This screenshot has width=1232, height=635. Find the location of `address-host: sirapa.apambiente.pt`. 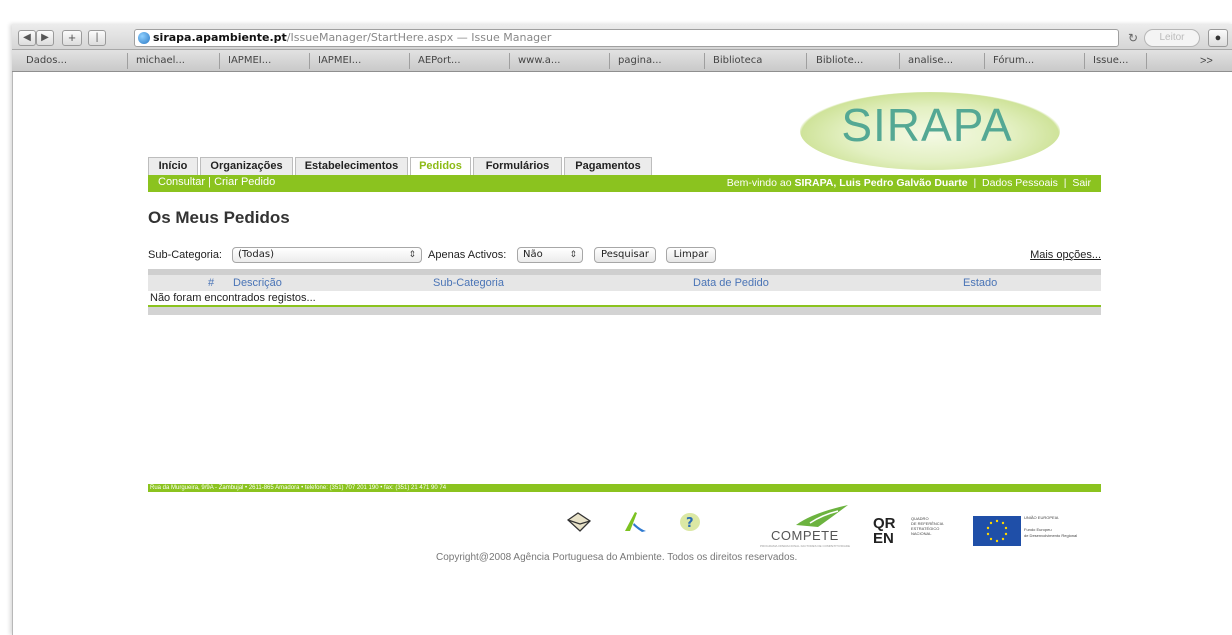

address-host: sirapa.apambiente.pt is located at coordinates (220, 37).